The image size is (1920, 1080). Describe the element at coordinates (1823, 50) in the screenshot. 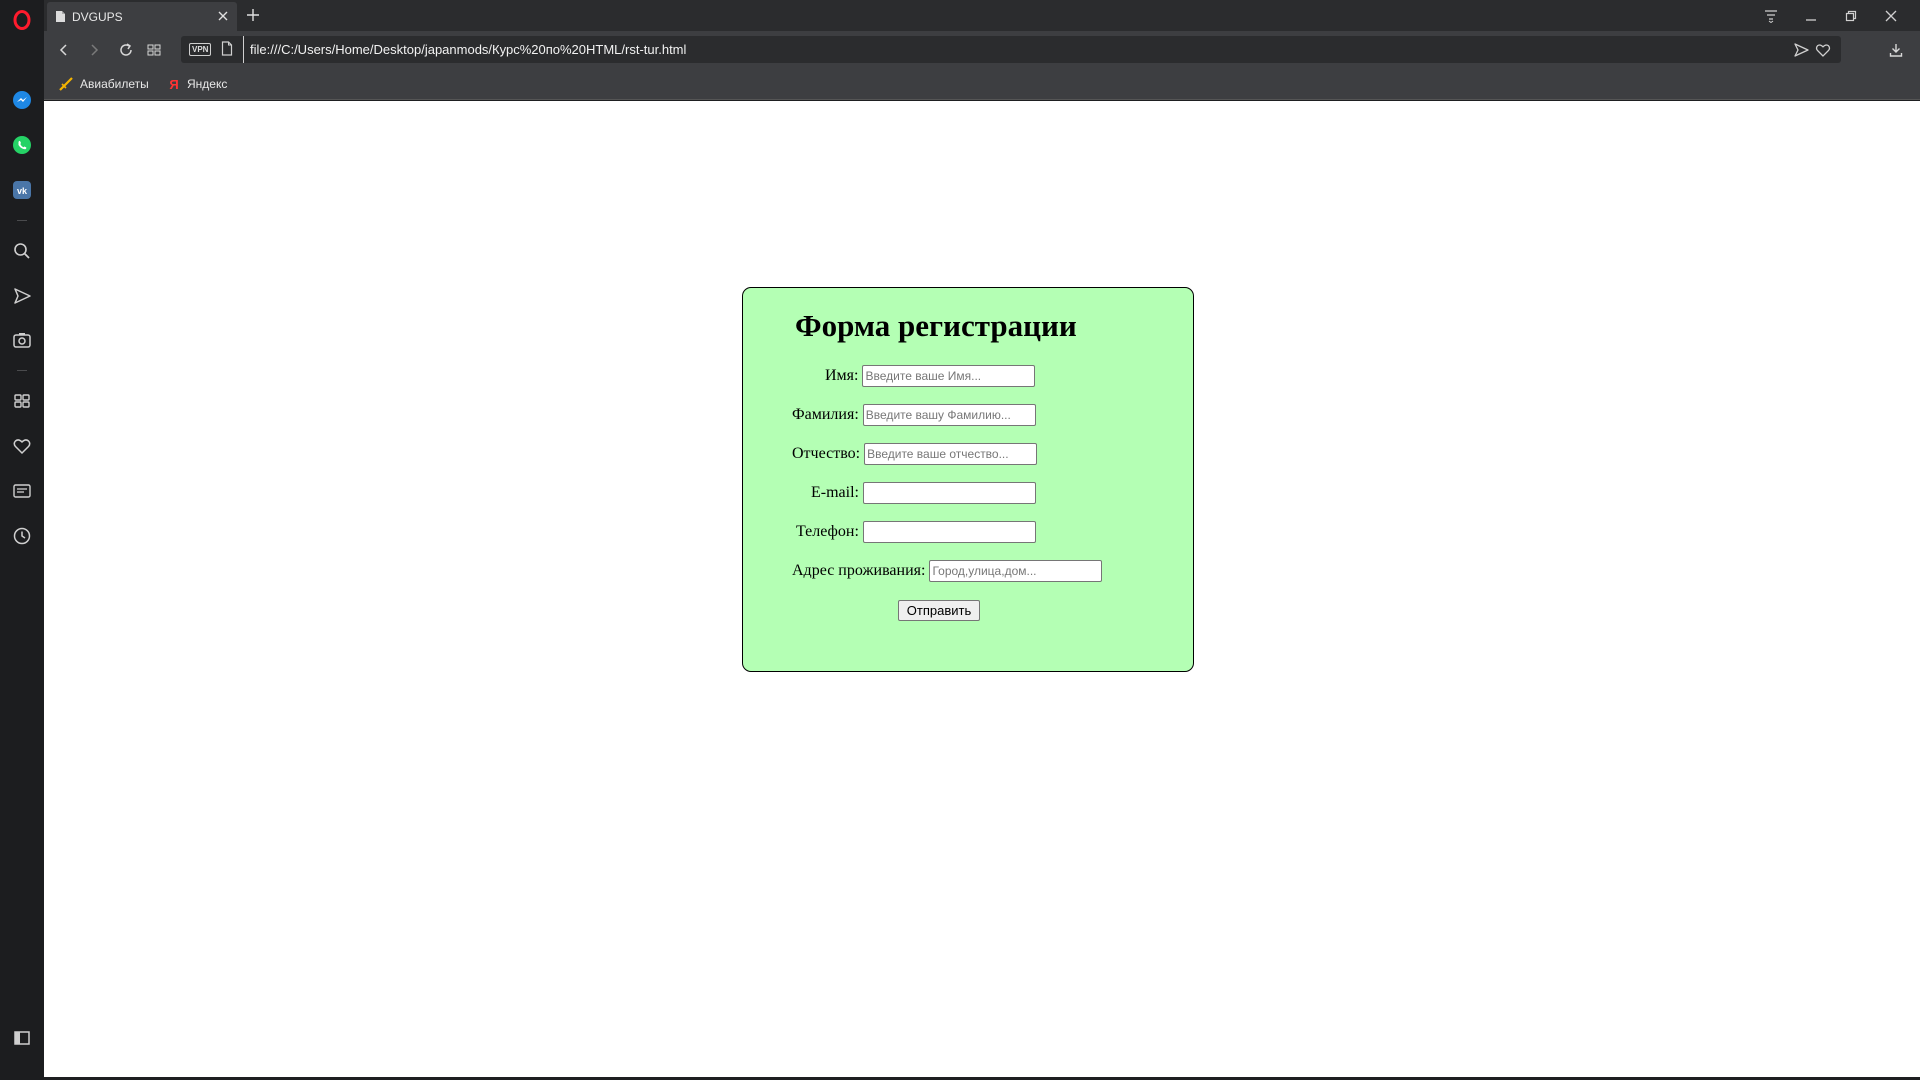

I see `bookmark-heart-icon` at that location.